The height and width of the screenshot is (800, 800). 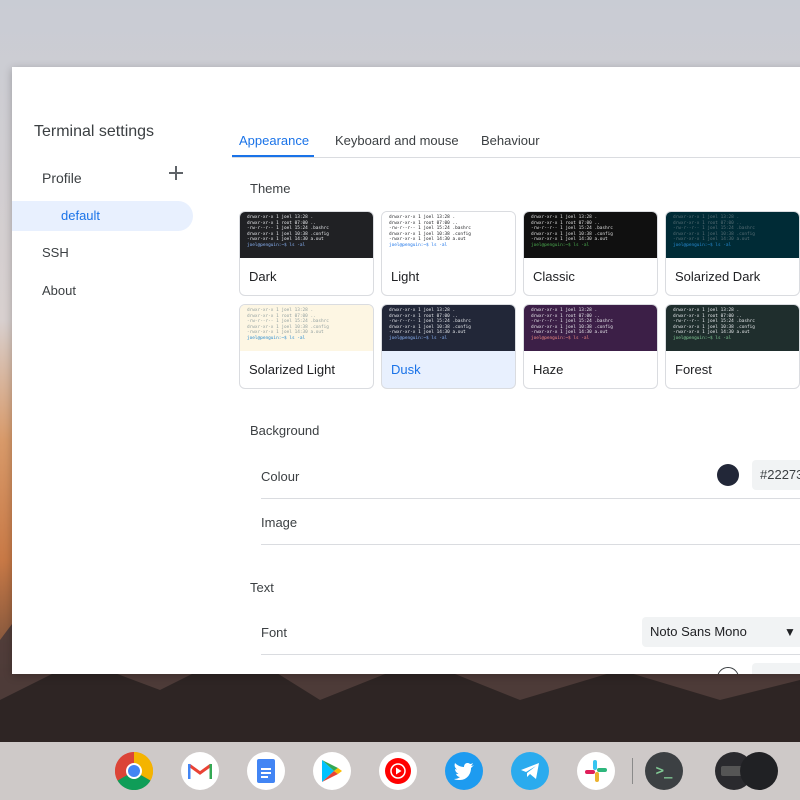 What do you see at coordinates (776, 668) in the screenshot?
I see `text-colour-field` at bounding box center [776, 668].